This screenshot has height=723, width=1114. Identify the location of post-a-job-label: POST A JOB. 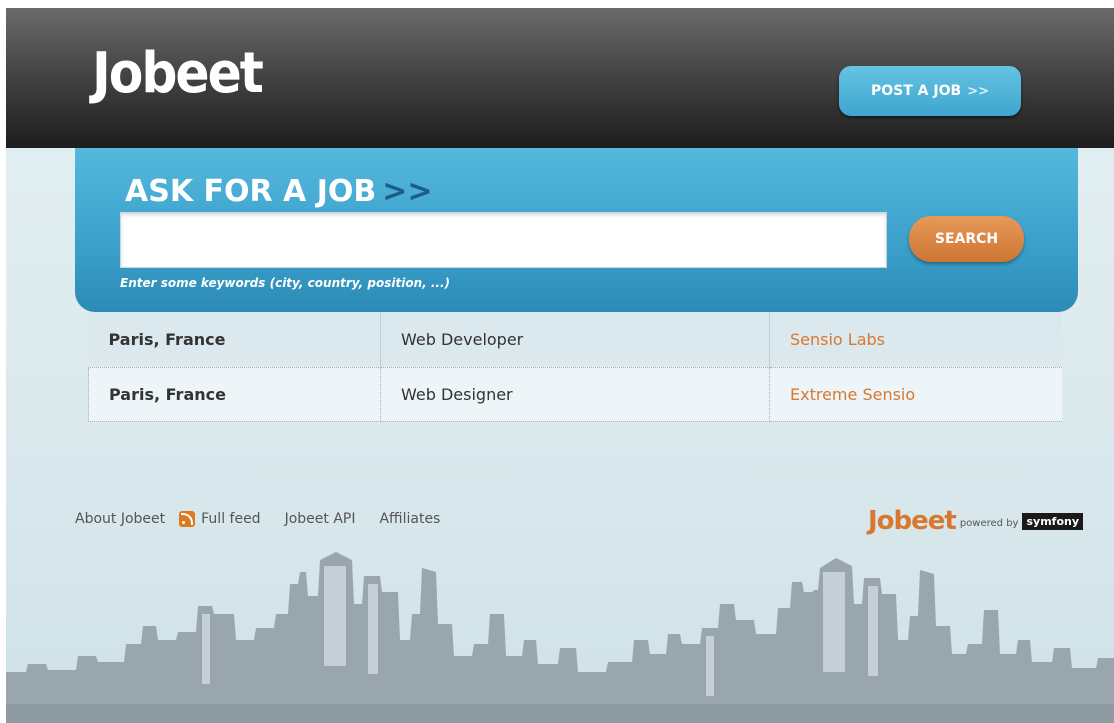
(916, 91).